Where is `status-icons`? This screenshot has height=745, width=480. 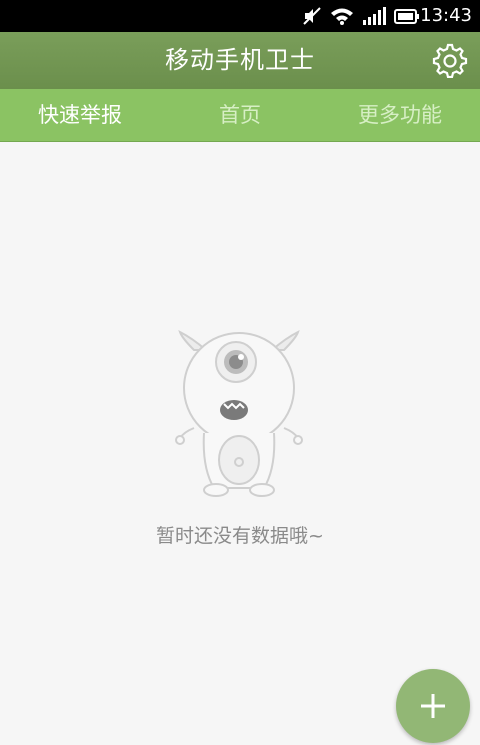 status-icons is located at coordinates (361, 16).